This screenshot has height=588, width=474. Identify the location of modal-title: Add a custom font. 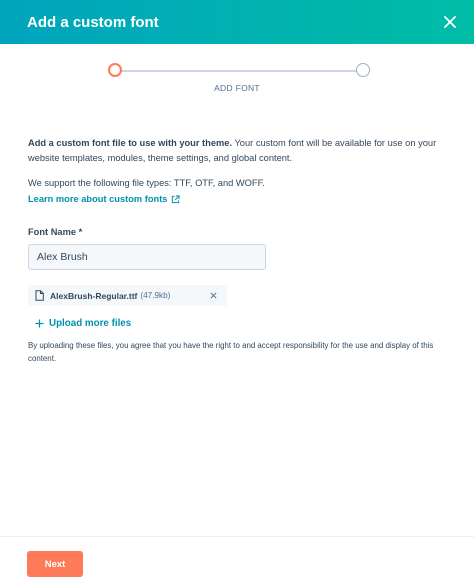
(93, 22).